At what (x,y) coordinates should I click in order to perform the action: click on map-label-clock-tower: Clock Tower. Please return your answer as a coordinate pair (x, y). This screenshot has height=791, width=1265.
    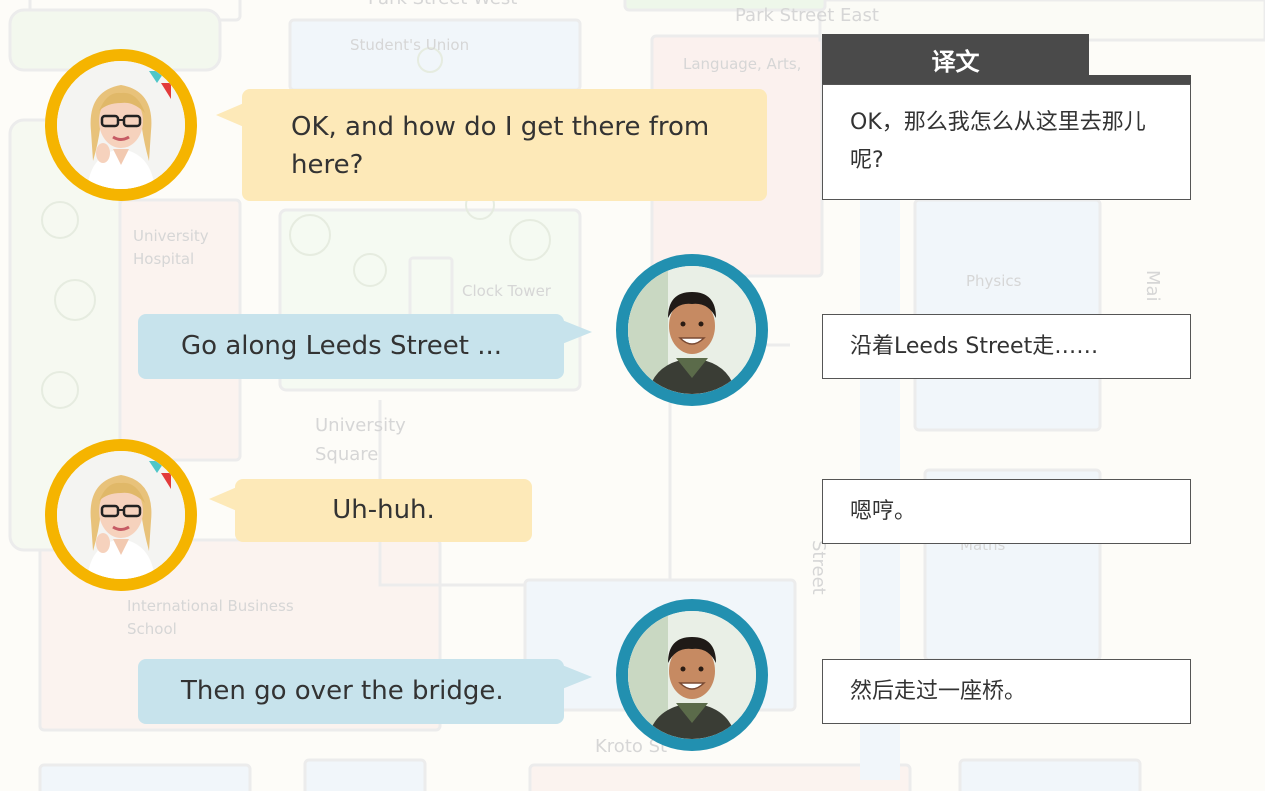
    Looking at the image, I should click on (506, 291).